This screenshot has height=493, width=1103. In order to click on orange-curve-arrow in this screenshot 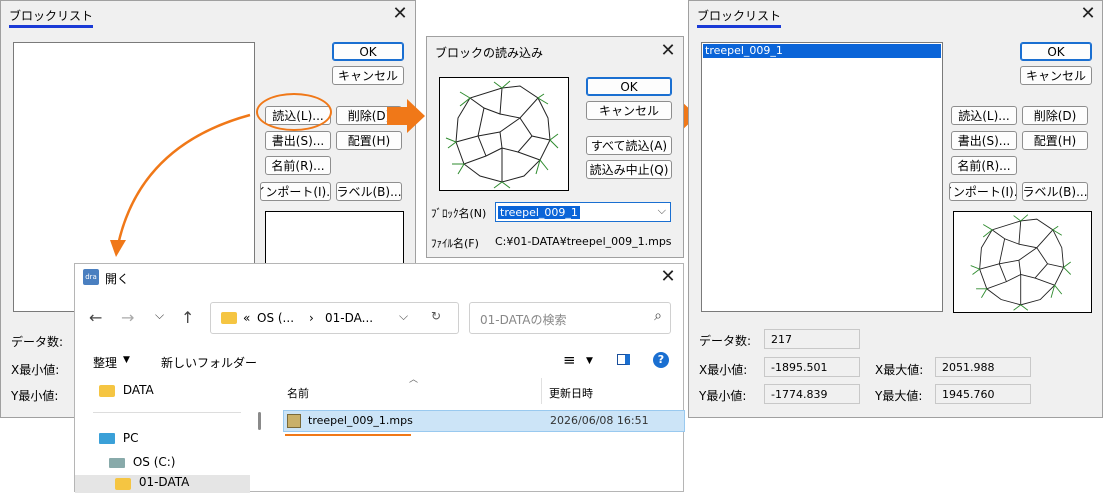, I will do `click(180, 185)`.